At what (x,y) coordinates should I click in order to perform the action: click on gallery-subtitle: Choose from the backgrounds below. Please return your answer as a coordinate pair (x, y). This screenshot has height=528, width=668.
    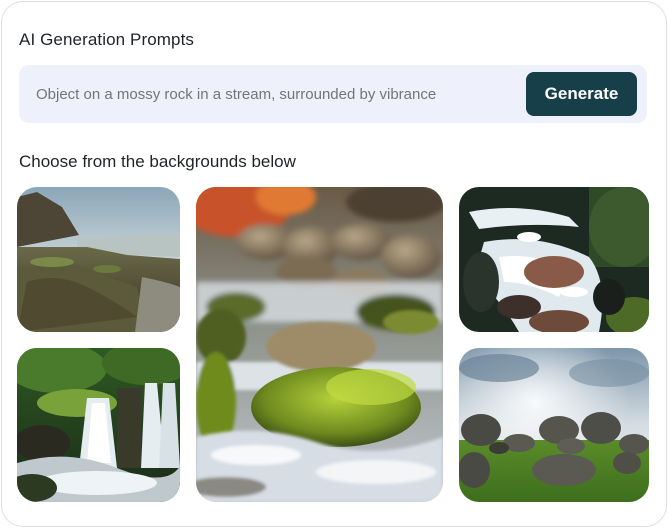
    Looking at the image, I should click on (157, 161).